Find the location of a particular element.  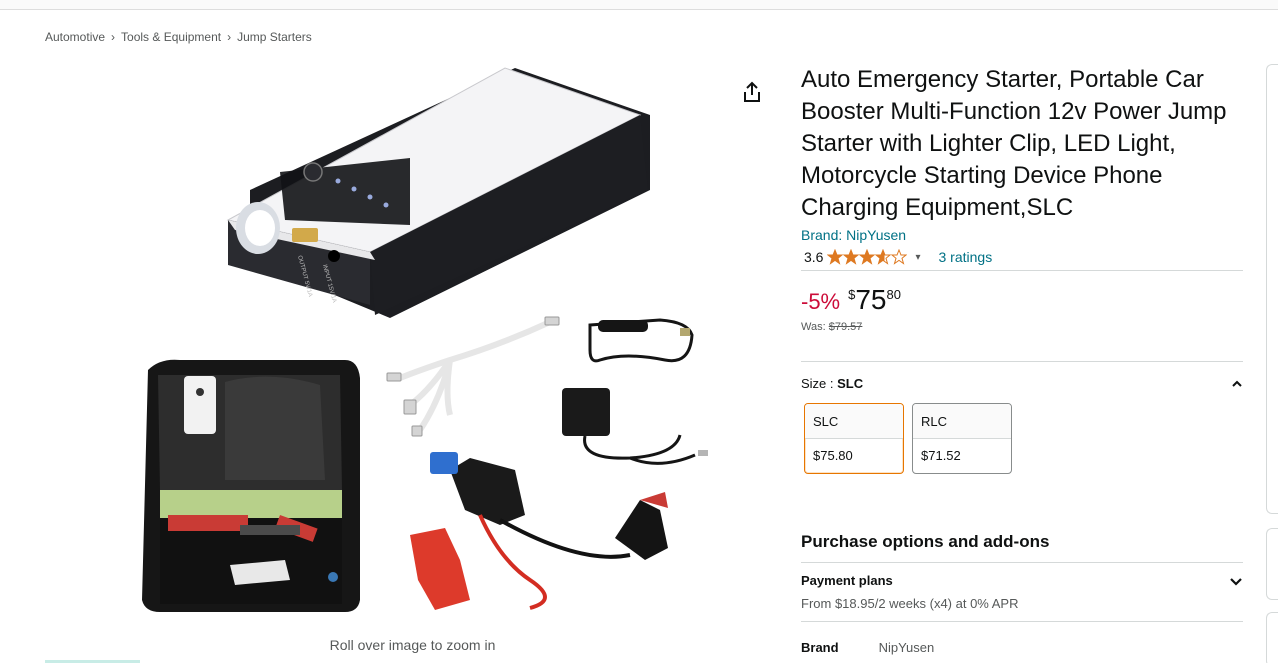

stars-icon is located at coordinates (867, 256).